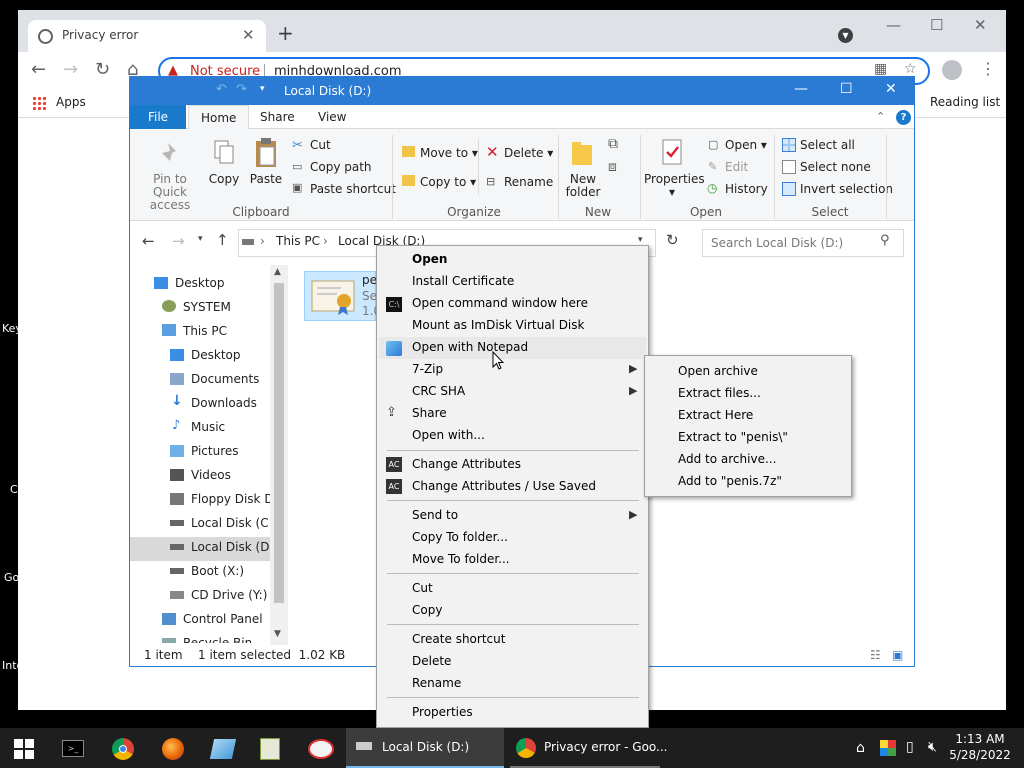  What do you see at coordinates (965, 102) in the screenshot?
I see `reading-list: Reading list` at bounding box center [965, 102].